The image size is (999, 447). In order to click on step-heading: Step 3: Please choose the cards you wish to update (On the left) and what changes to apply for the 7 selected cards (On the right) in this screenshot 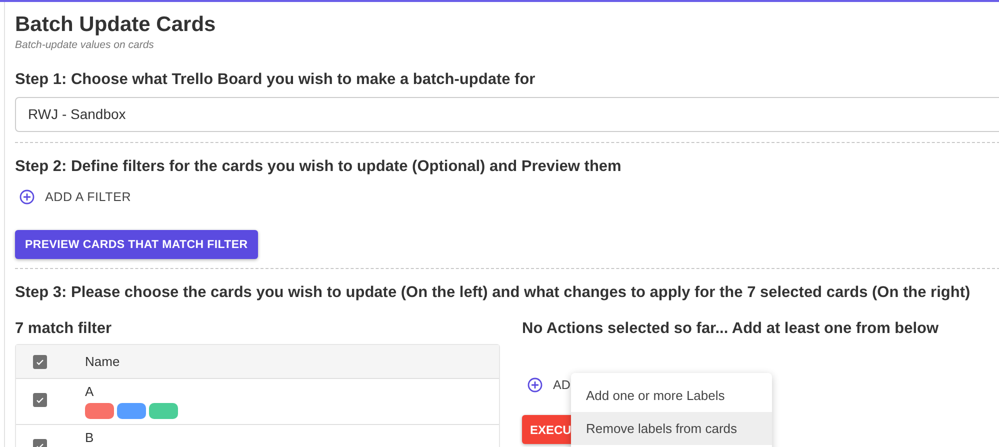, I will do `click(493, 293)`.